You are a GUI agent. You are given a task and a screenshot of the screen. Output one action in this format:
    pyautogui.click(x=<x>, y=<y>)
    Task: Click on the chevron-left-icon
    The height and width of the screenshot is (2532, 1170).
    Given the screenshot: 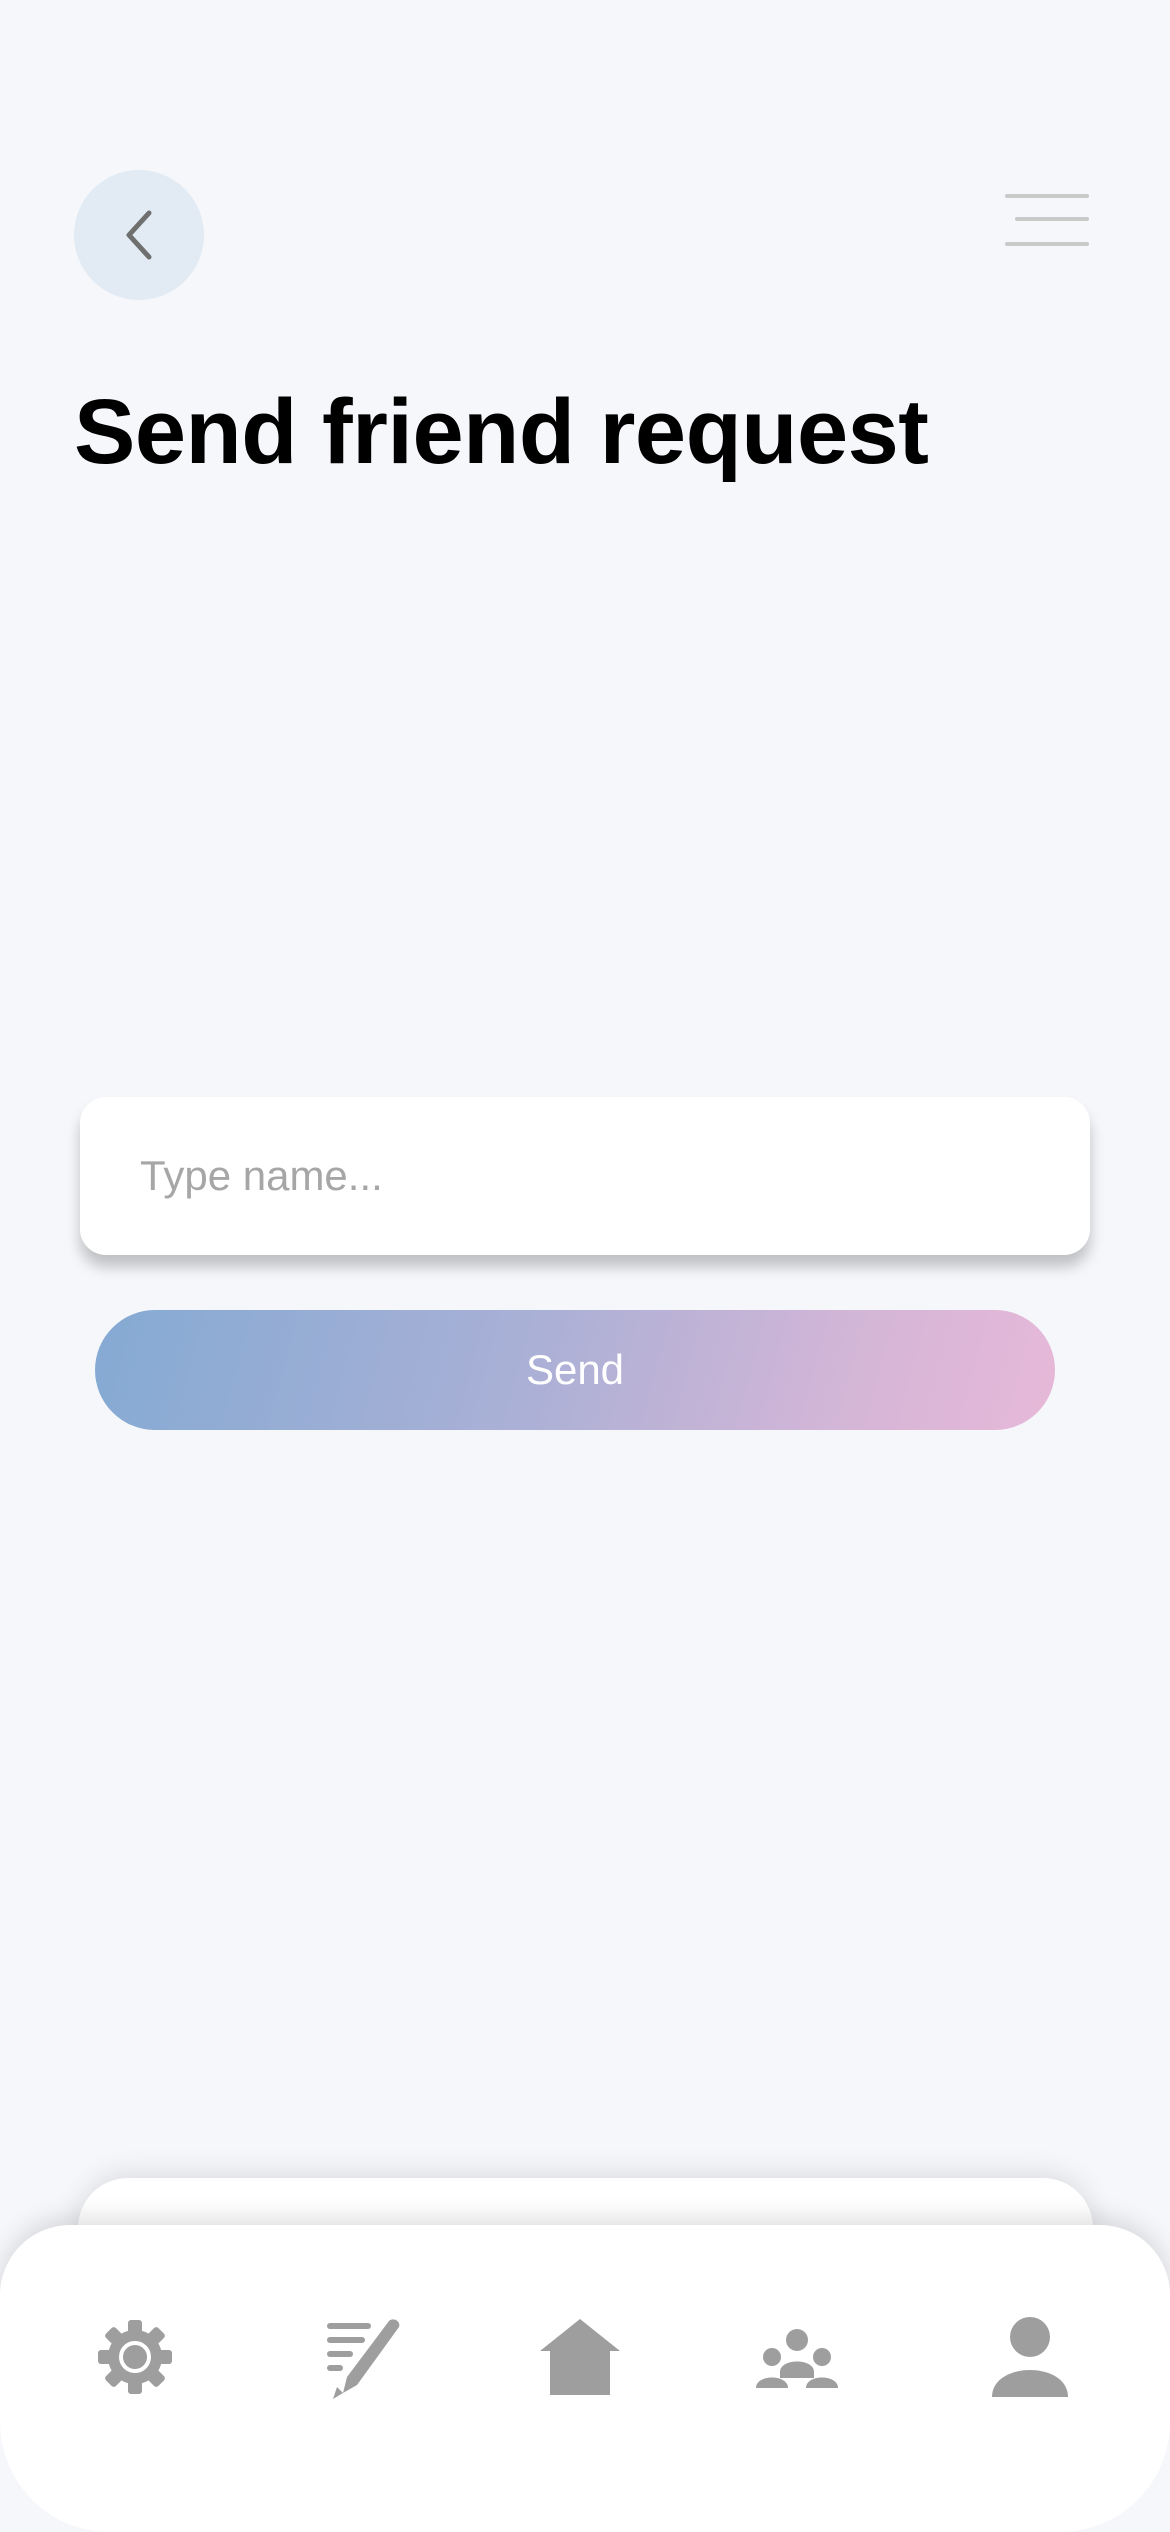 What is the action you would take?
    pyautogui.click(x=139, y=235)
    